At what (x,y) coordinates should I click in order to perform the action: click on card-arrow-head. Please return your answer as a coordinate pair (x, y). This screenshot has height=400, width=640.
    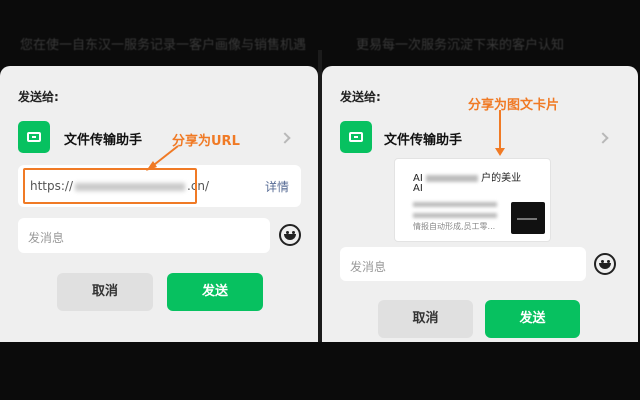
    Looking at the image, I should click on (500, 152).